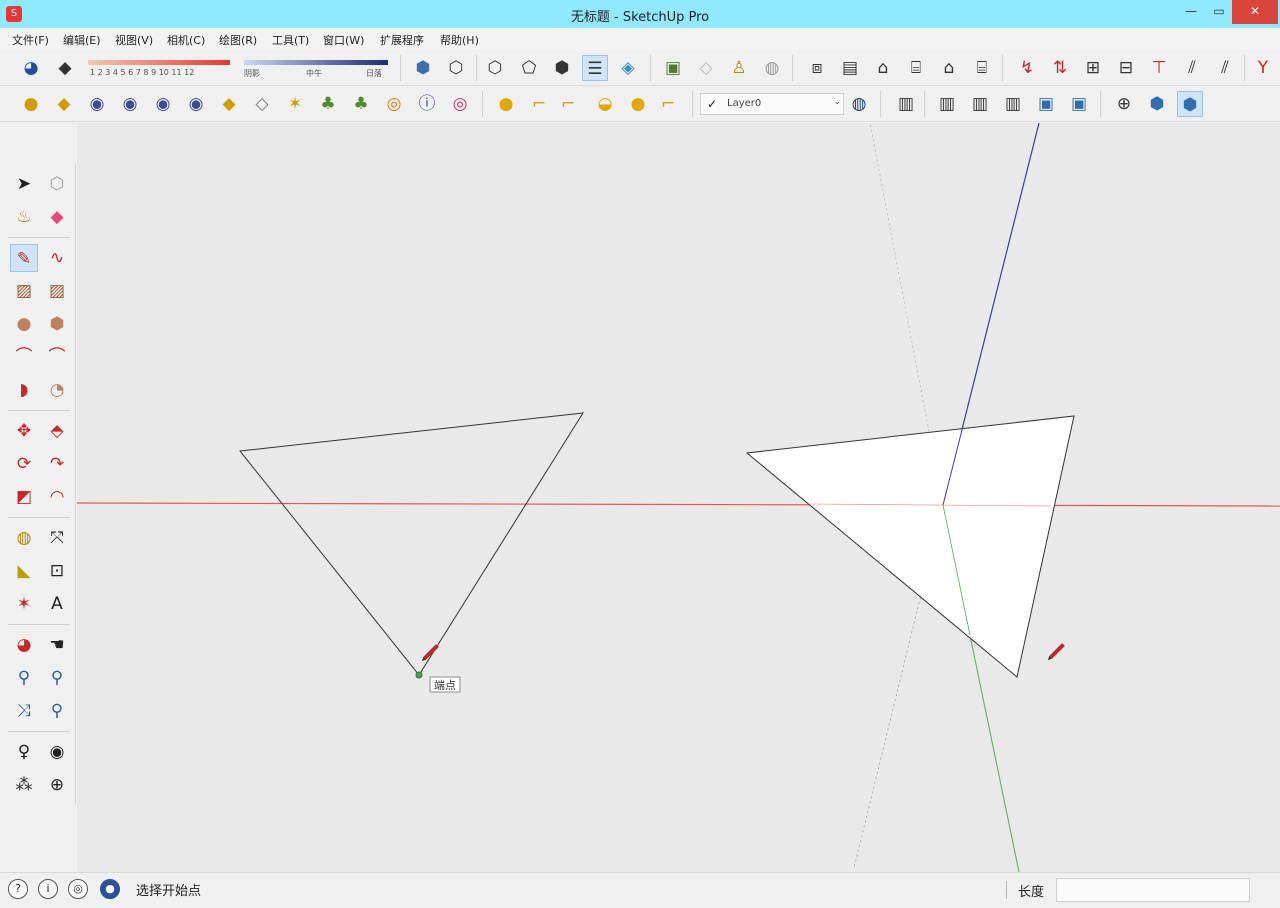  What do you see at coordinates (186, 40) in the screenshot?
I see `menu-camera: 相机(C)` at bounding box center [186, 40].